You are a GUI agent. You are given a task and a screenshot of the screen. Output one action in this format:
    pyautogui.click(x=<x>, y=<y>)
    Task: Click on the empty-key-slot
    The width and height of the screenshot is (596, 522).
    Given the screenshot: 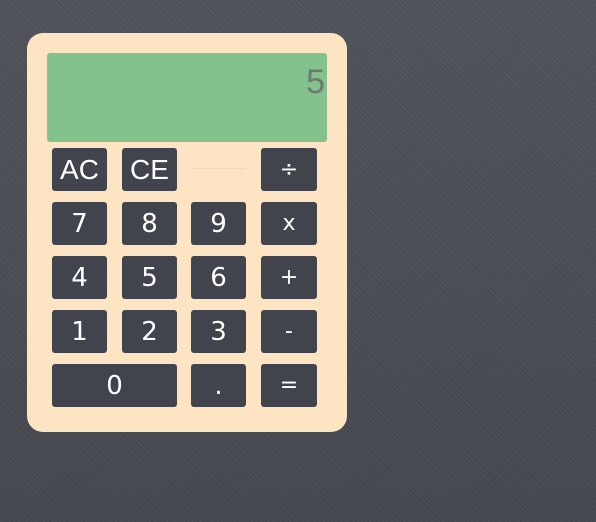 What is the action you would take?
    pyautogui.click(x=219, y=170)
    